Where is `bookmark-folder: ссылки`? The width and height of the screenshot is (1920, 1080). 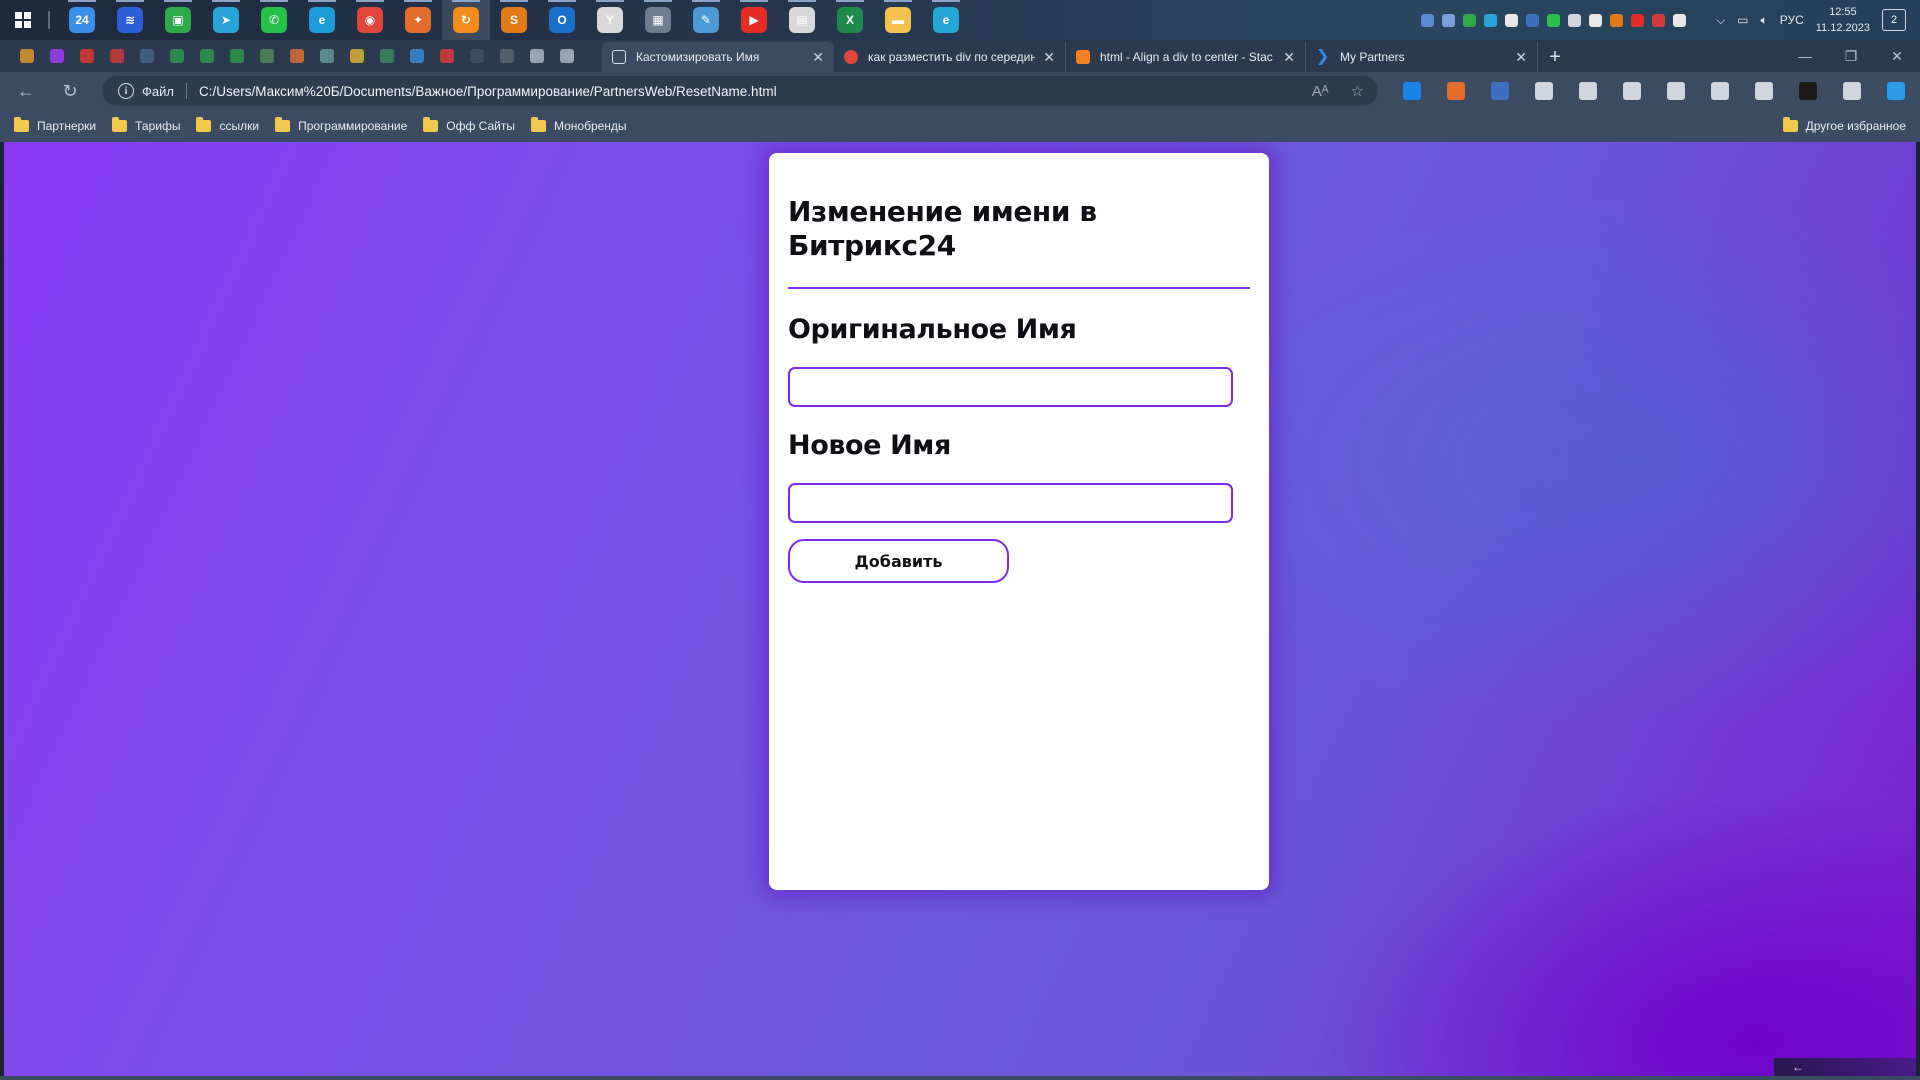 bookmark-folder: ссылки is located at coordinates (227, 125).